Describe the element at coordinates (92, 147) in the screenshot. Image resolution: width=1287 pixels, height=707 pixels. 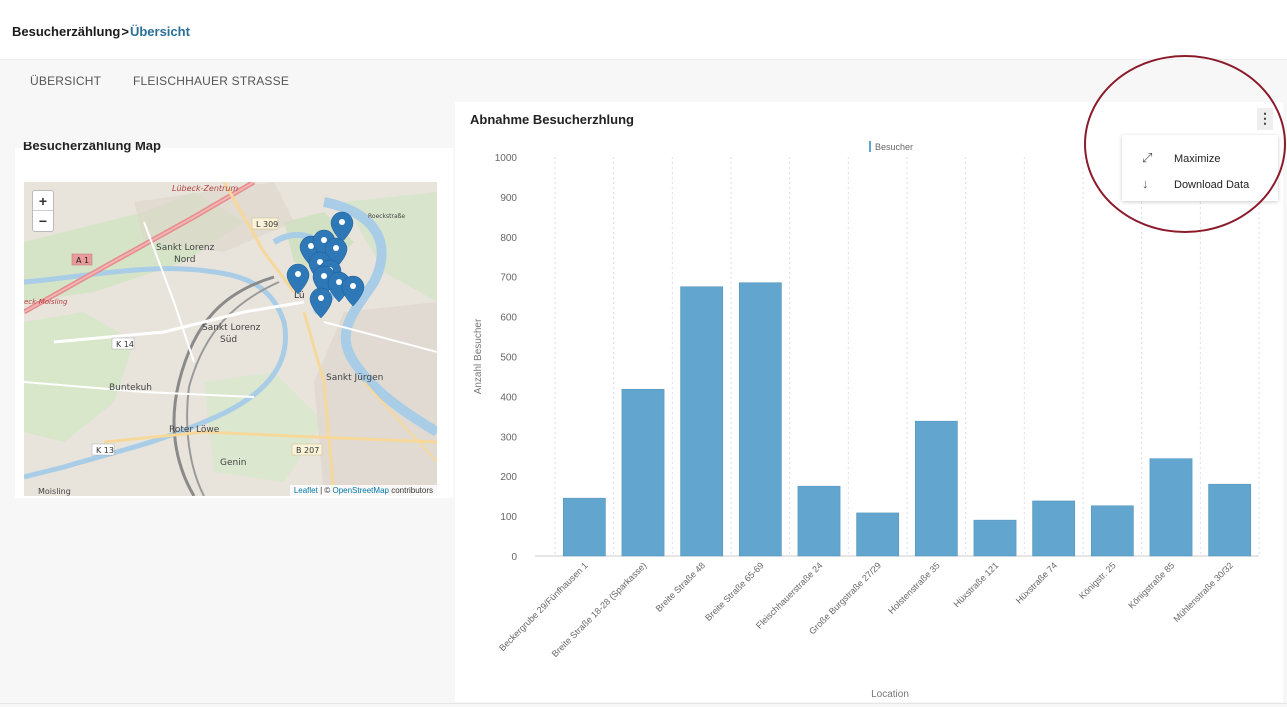
I see `map-panel-title: Besucherzählung Map` at that location.